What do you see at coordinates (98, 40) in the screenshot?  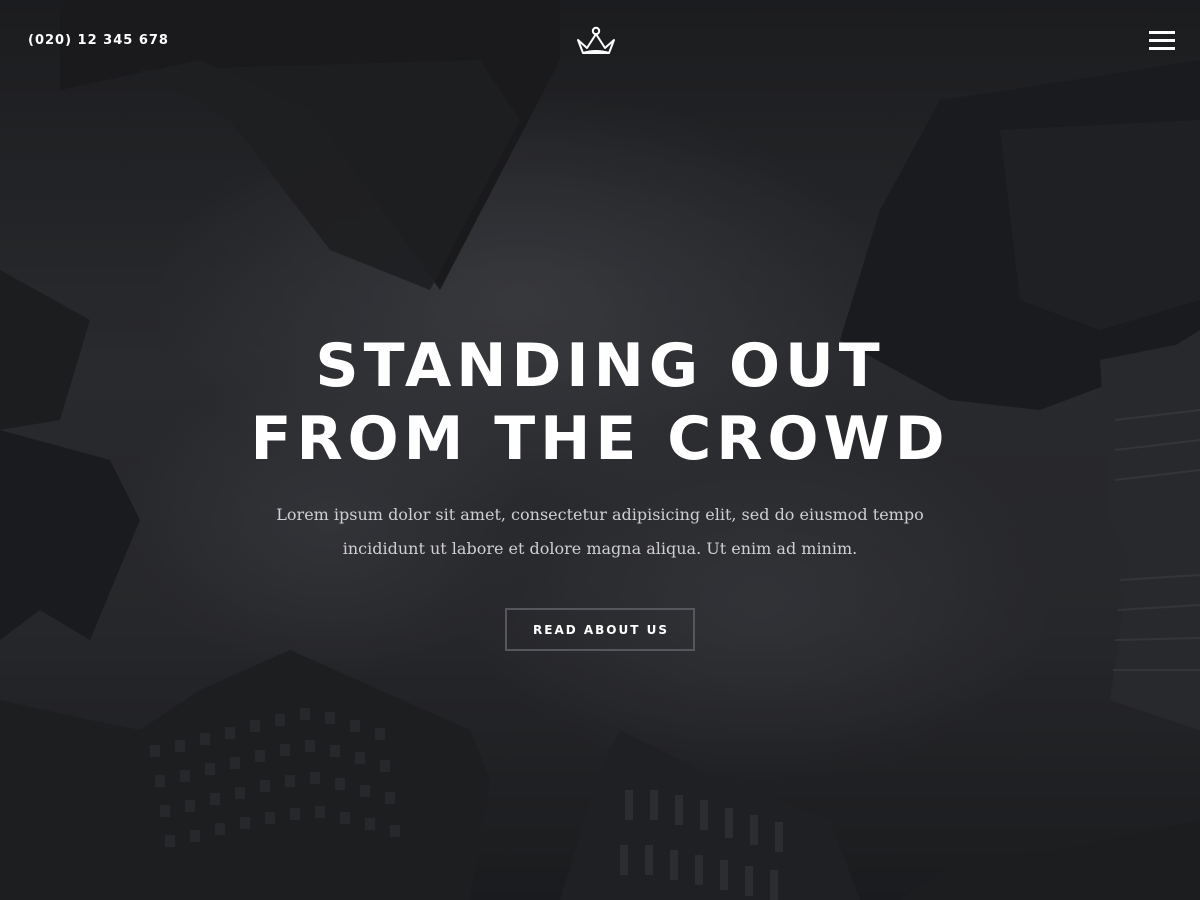 I see `phone-number-link: (020) 12 345 678` at bounding box center [98, 40].